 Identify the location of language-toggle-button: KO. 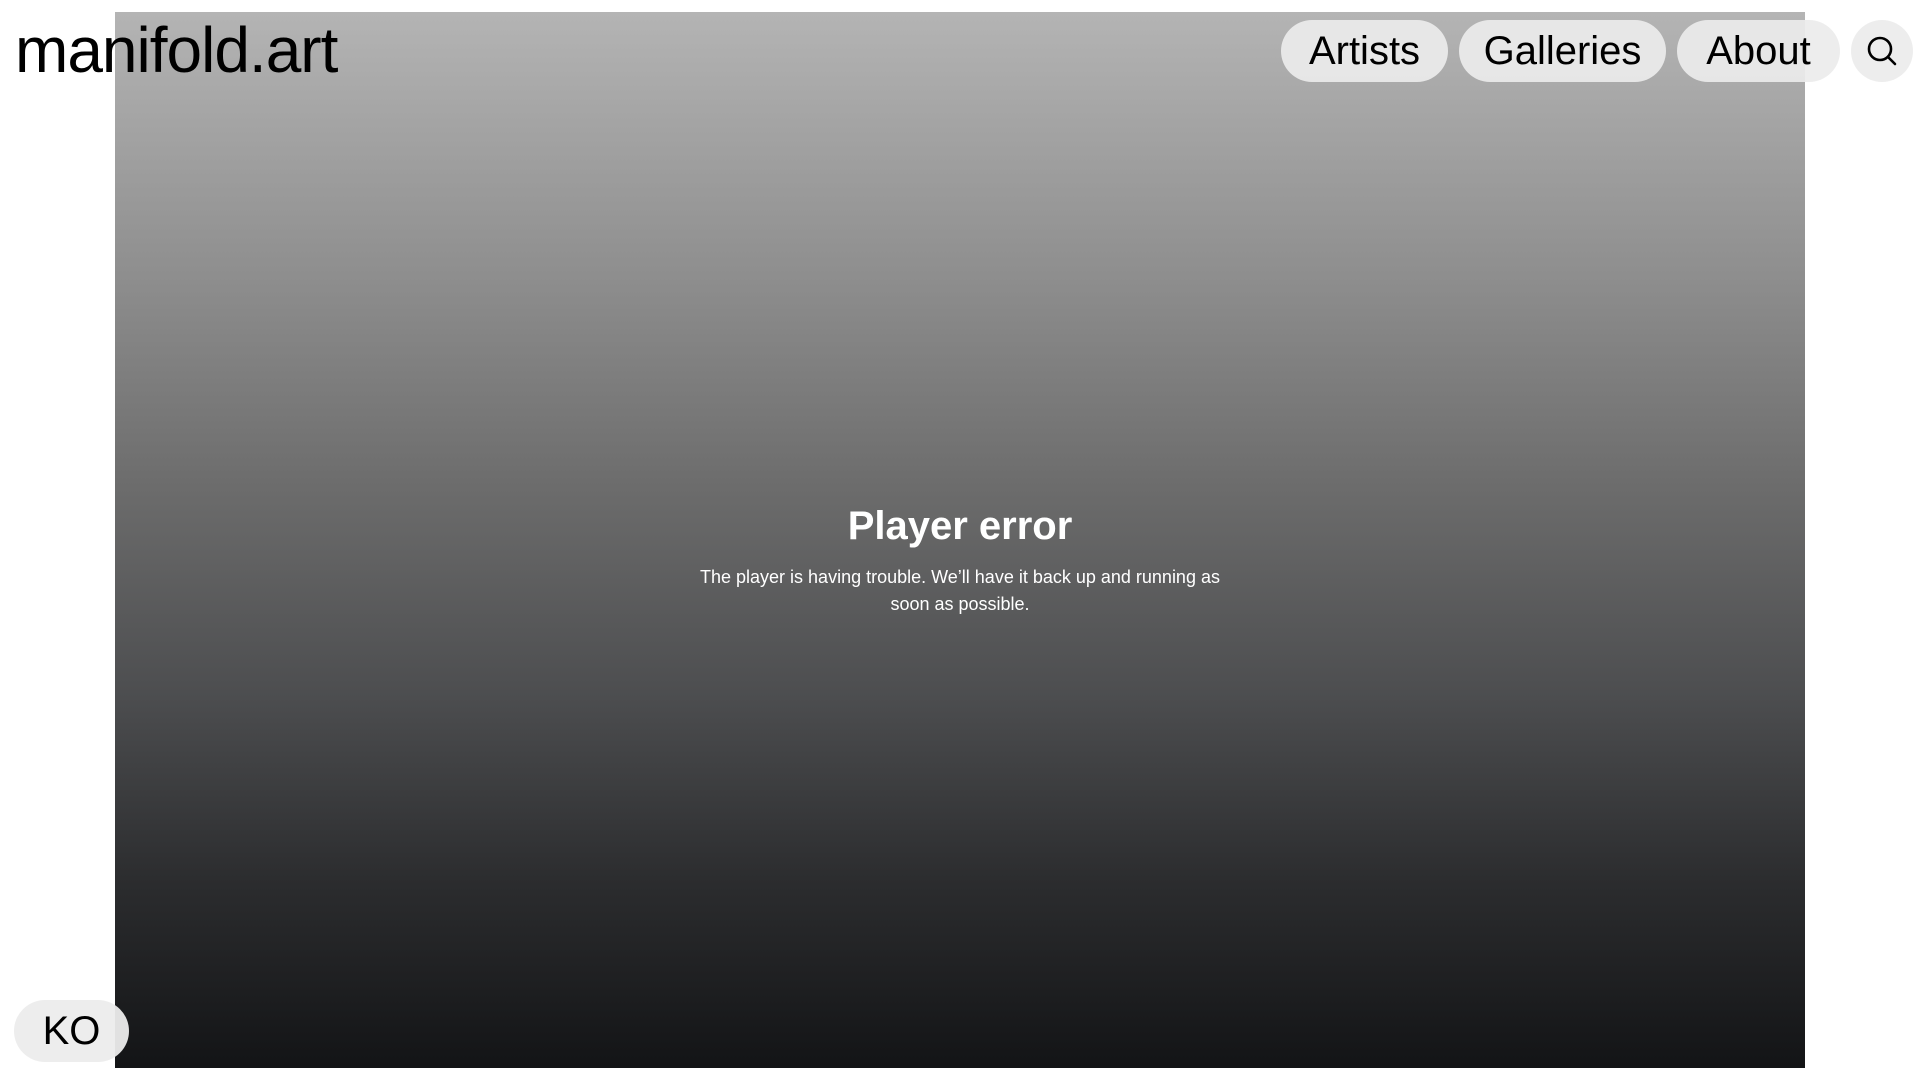
(71, 1031).